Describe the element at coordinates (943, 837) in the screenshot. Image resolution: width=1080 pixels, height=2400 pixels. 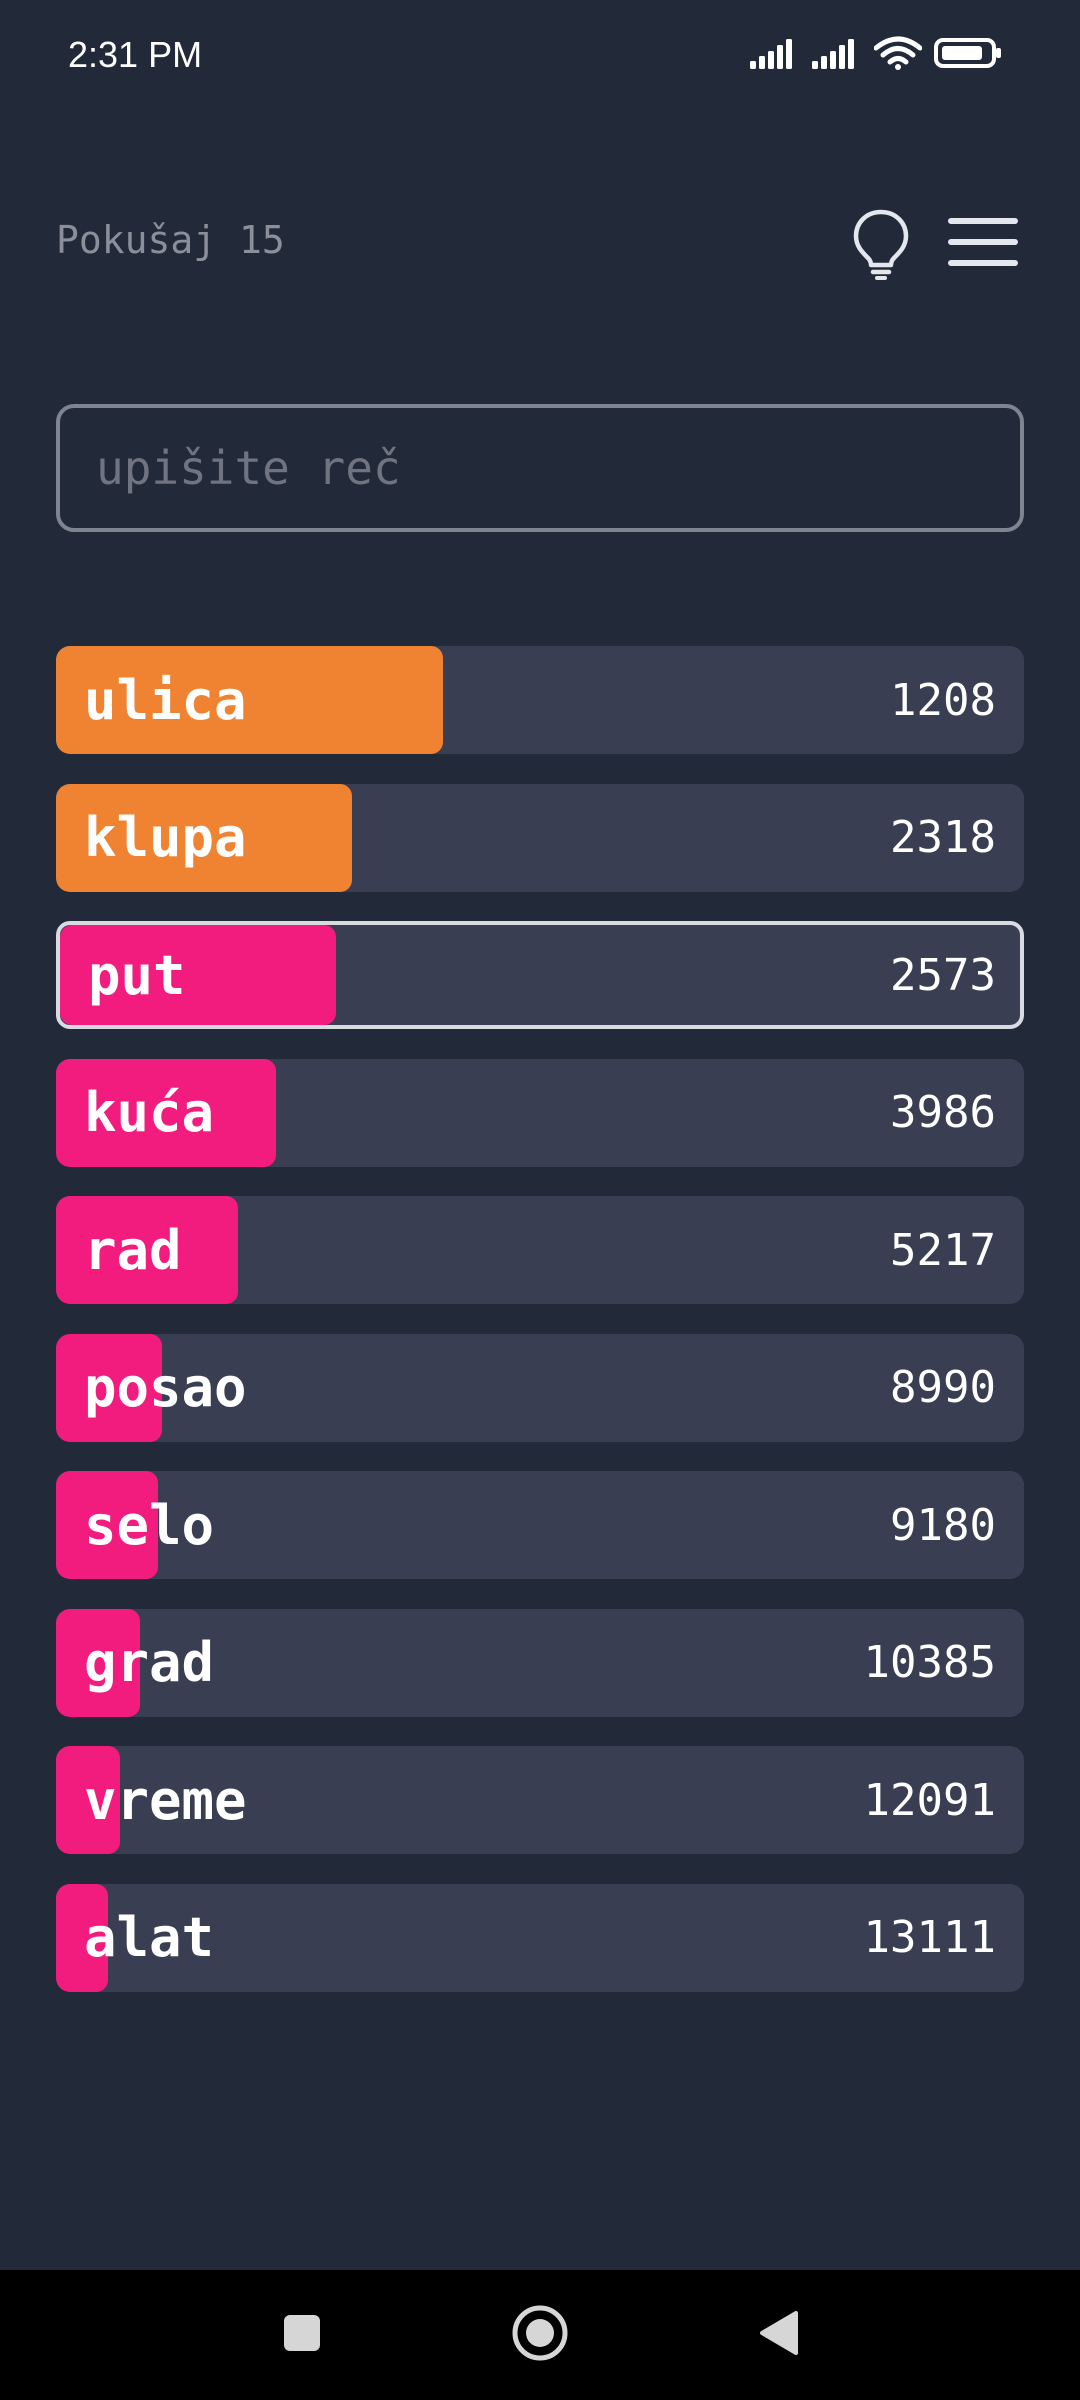
I see `guess-rank: 2318` at that location.